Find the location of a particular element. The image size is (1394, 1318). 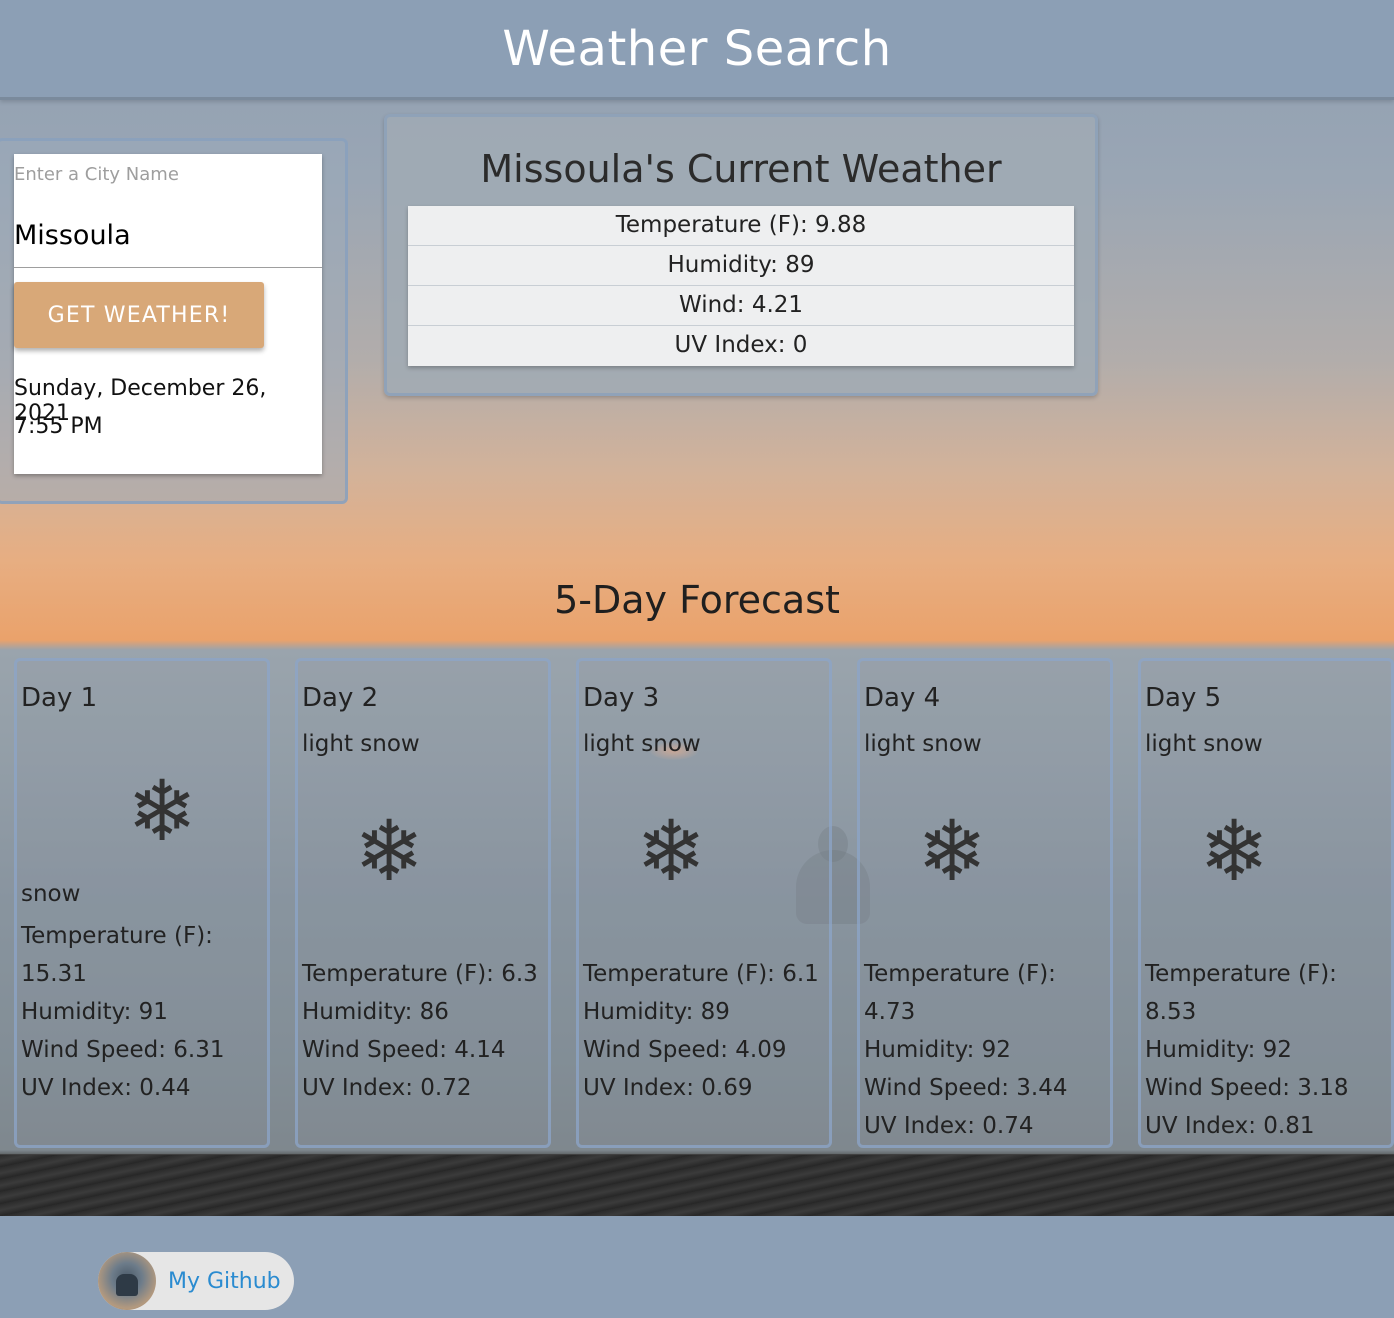

page-header: Weather Search is located at coordinates (697, 50).